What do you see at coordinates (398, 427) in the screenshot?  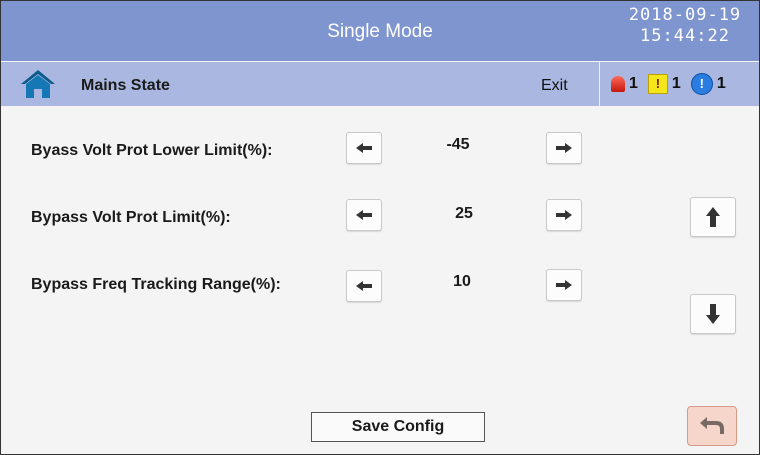 I see `save-config-button: Save Config` at bounding box center [398, 427].